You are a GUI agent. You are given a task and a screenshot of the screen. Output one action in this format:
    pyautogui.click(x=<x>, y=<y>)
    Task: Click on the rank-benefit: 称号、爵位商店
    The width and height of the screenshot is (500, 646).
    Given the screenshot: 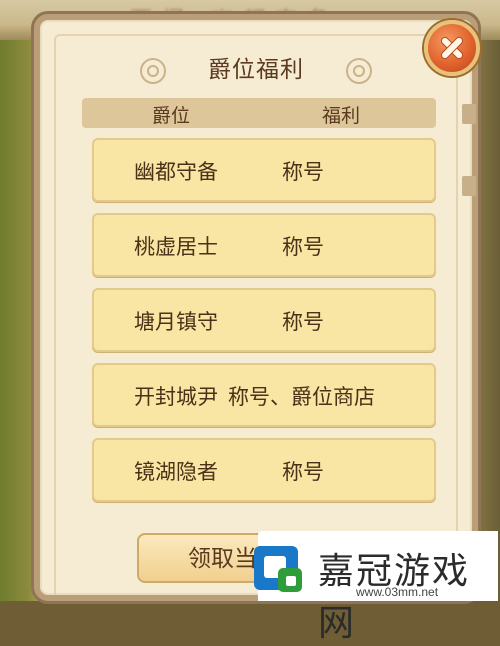 What is the action you would take?
    pyautogui.click(x=301, y=397)
    